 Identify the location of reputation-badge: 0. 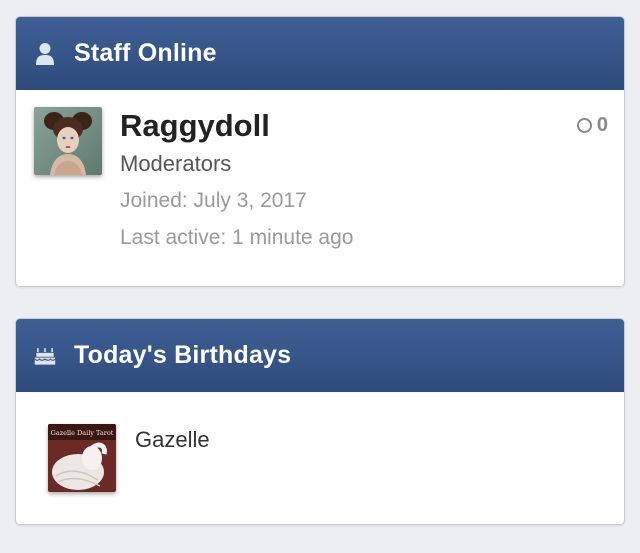
(592, 125).